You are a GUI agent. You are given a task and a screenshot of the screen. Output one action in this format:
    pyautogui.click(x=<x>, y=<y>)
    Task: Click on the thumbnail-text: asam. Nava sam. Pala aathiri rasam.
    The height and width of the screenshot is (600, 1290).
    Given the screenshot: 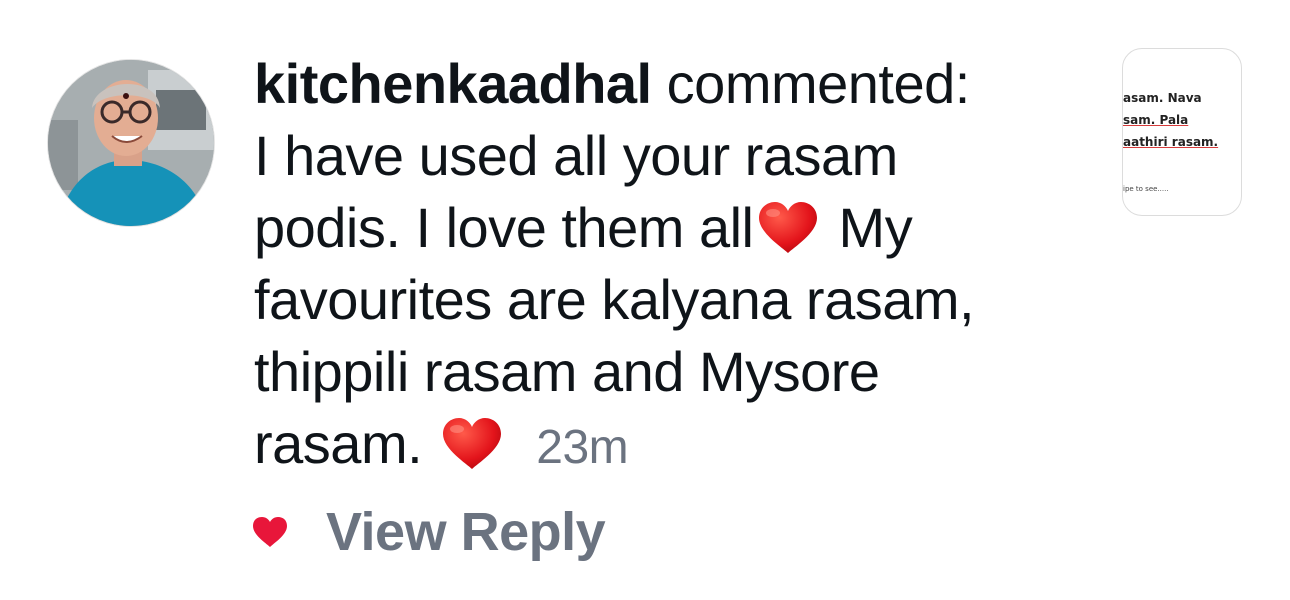 What is the action you would take?
    pyautogui.click(x=1182, y=120)
    